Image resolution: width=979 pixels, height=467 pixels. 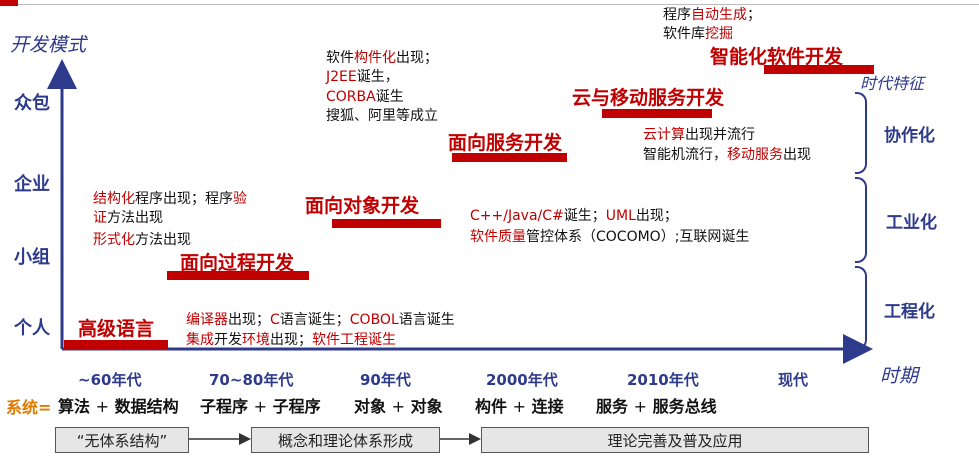 I want to click on system-prefix: 系统=, so click(x=29, y=407).